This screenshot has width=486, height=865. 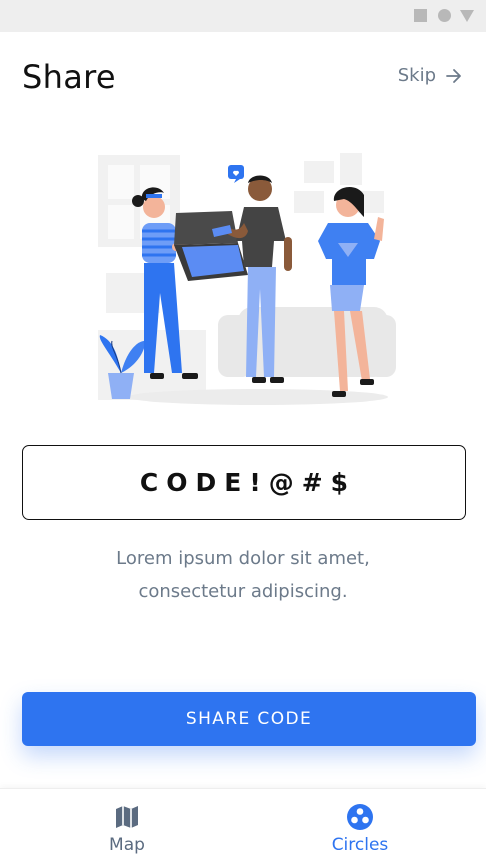 I want to click on circles-icon, so click(x=360, y=817).